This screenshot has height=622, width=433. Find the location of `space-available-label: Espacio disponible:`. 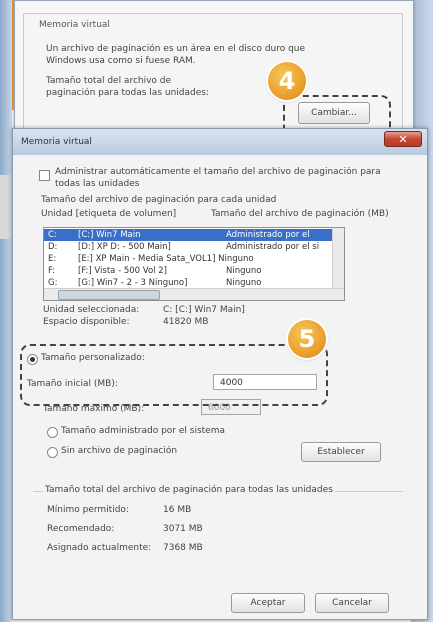

space-available-label: Espacio disponible: is located at coordinates (86, 322).